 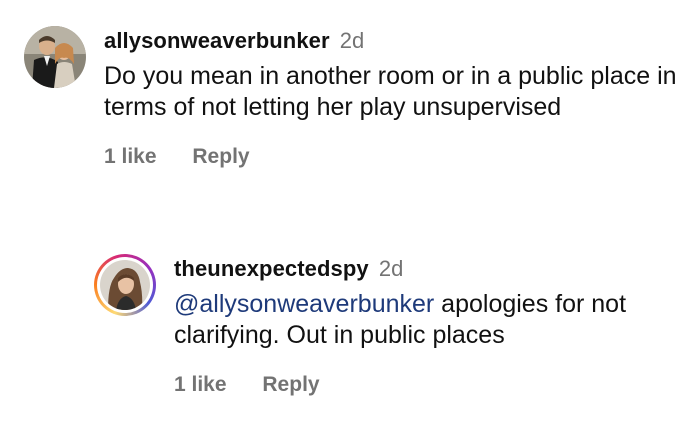 I want to click on avatar-couple-icon, so click(x=55, y=57).